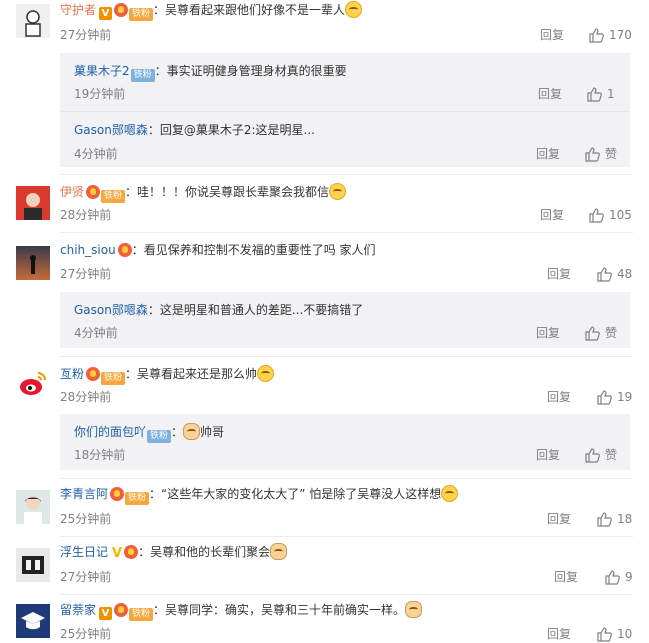 Image resolution: width=649 pixels, height=643 pixels. Describe the element at coordinates (614, 274) in the screenshot. I see `like-button: 48` at that location.